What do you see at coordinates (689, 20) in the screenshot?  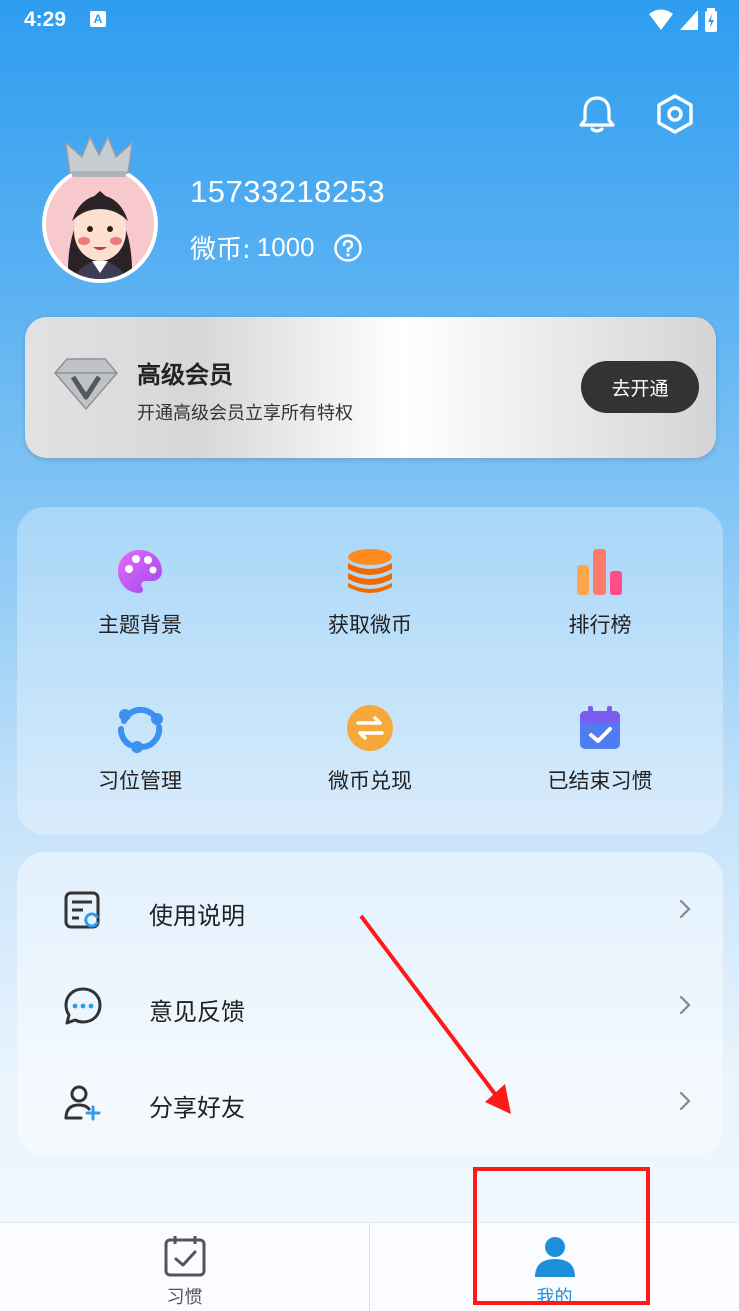 I see `signal-icon` at bounding box center [689, 20].